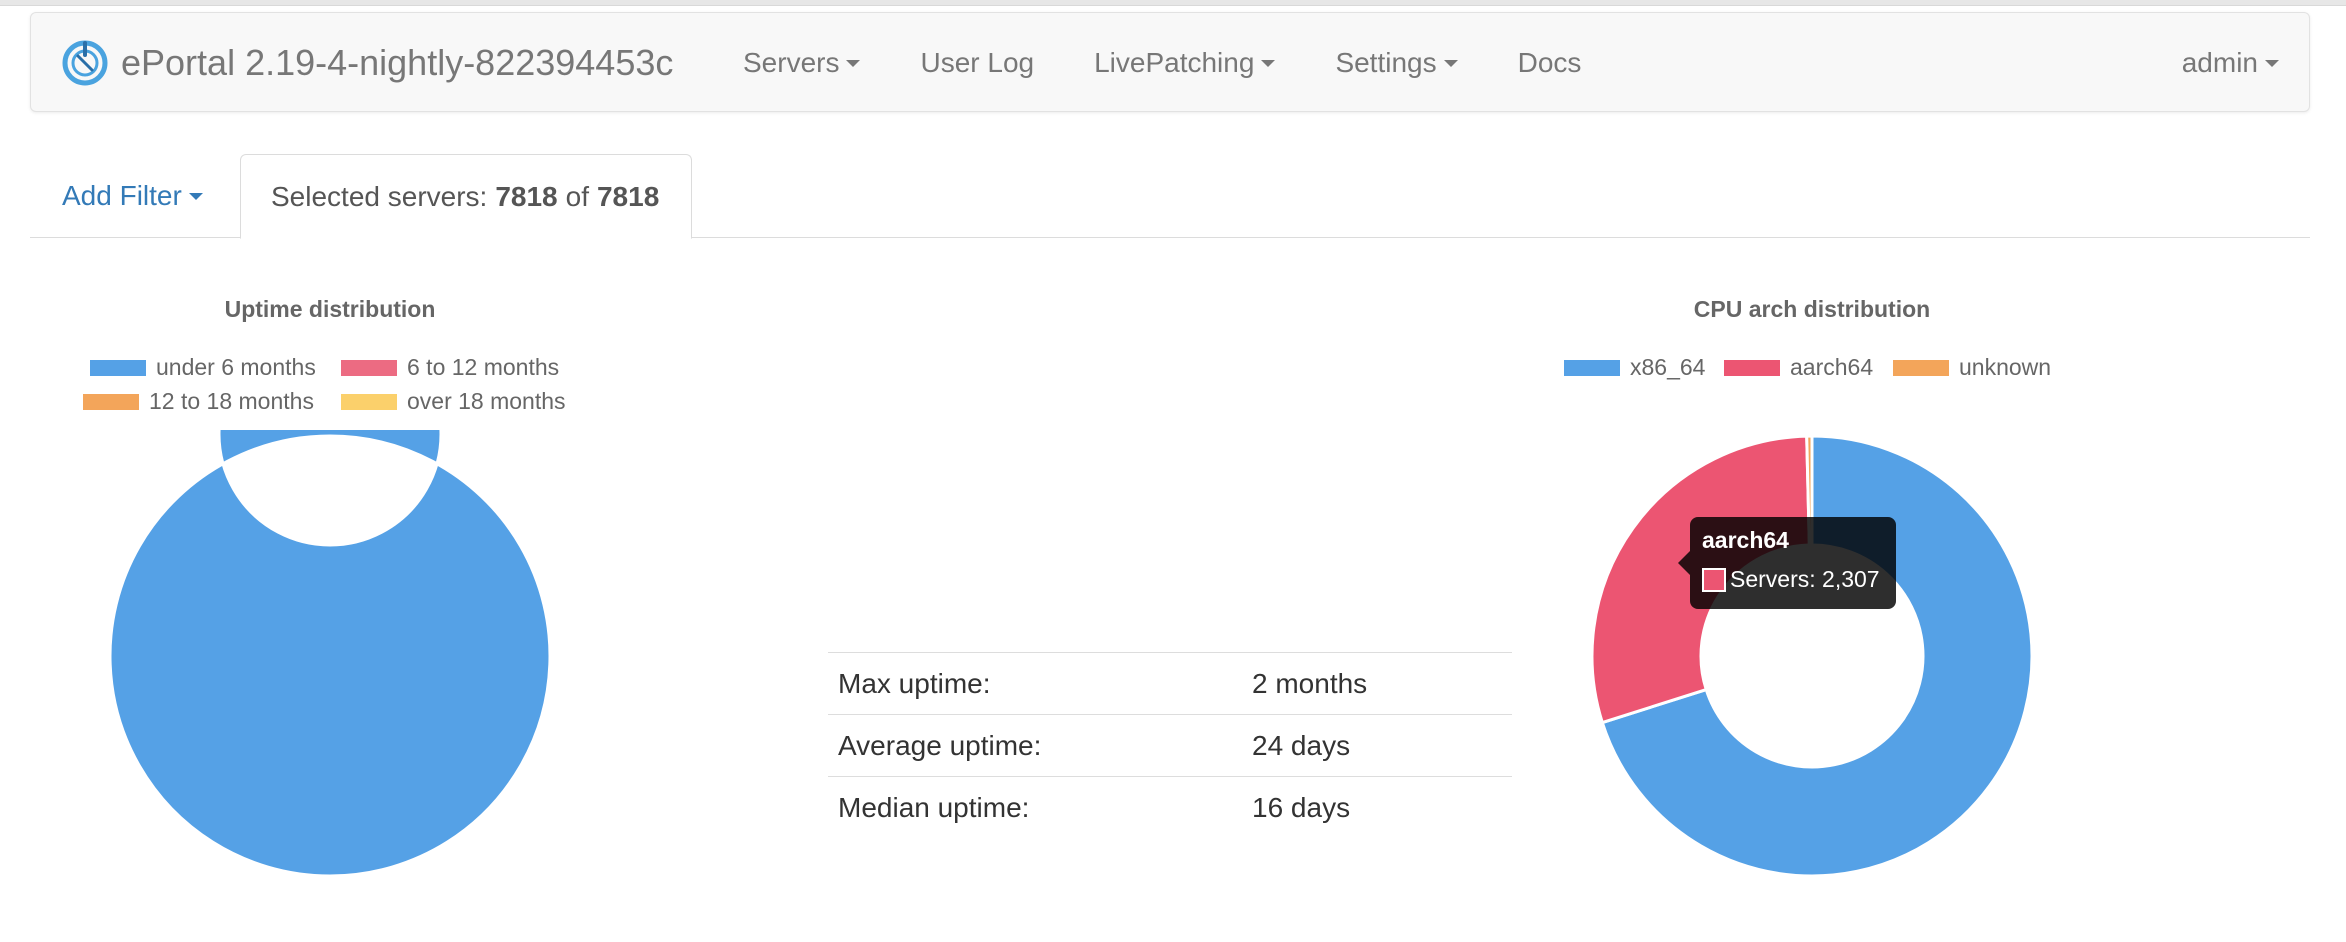 Image resolution: width=2346 pixels, height=942 pixels. I want to click on uptime-donut-chart, so click(330, 654).